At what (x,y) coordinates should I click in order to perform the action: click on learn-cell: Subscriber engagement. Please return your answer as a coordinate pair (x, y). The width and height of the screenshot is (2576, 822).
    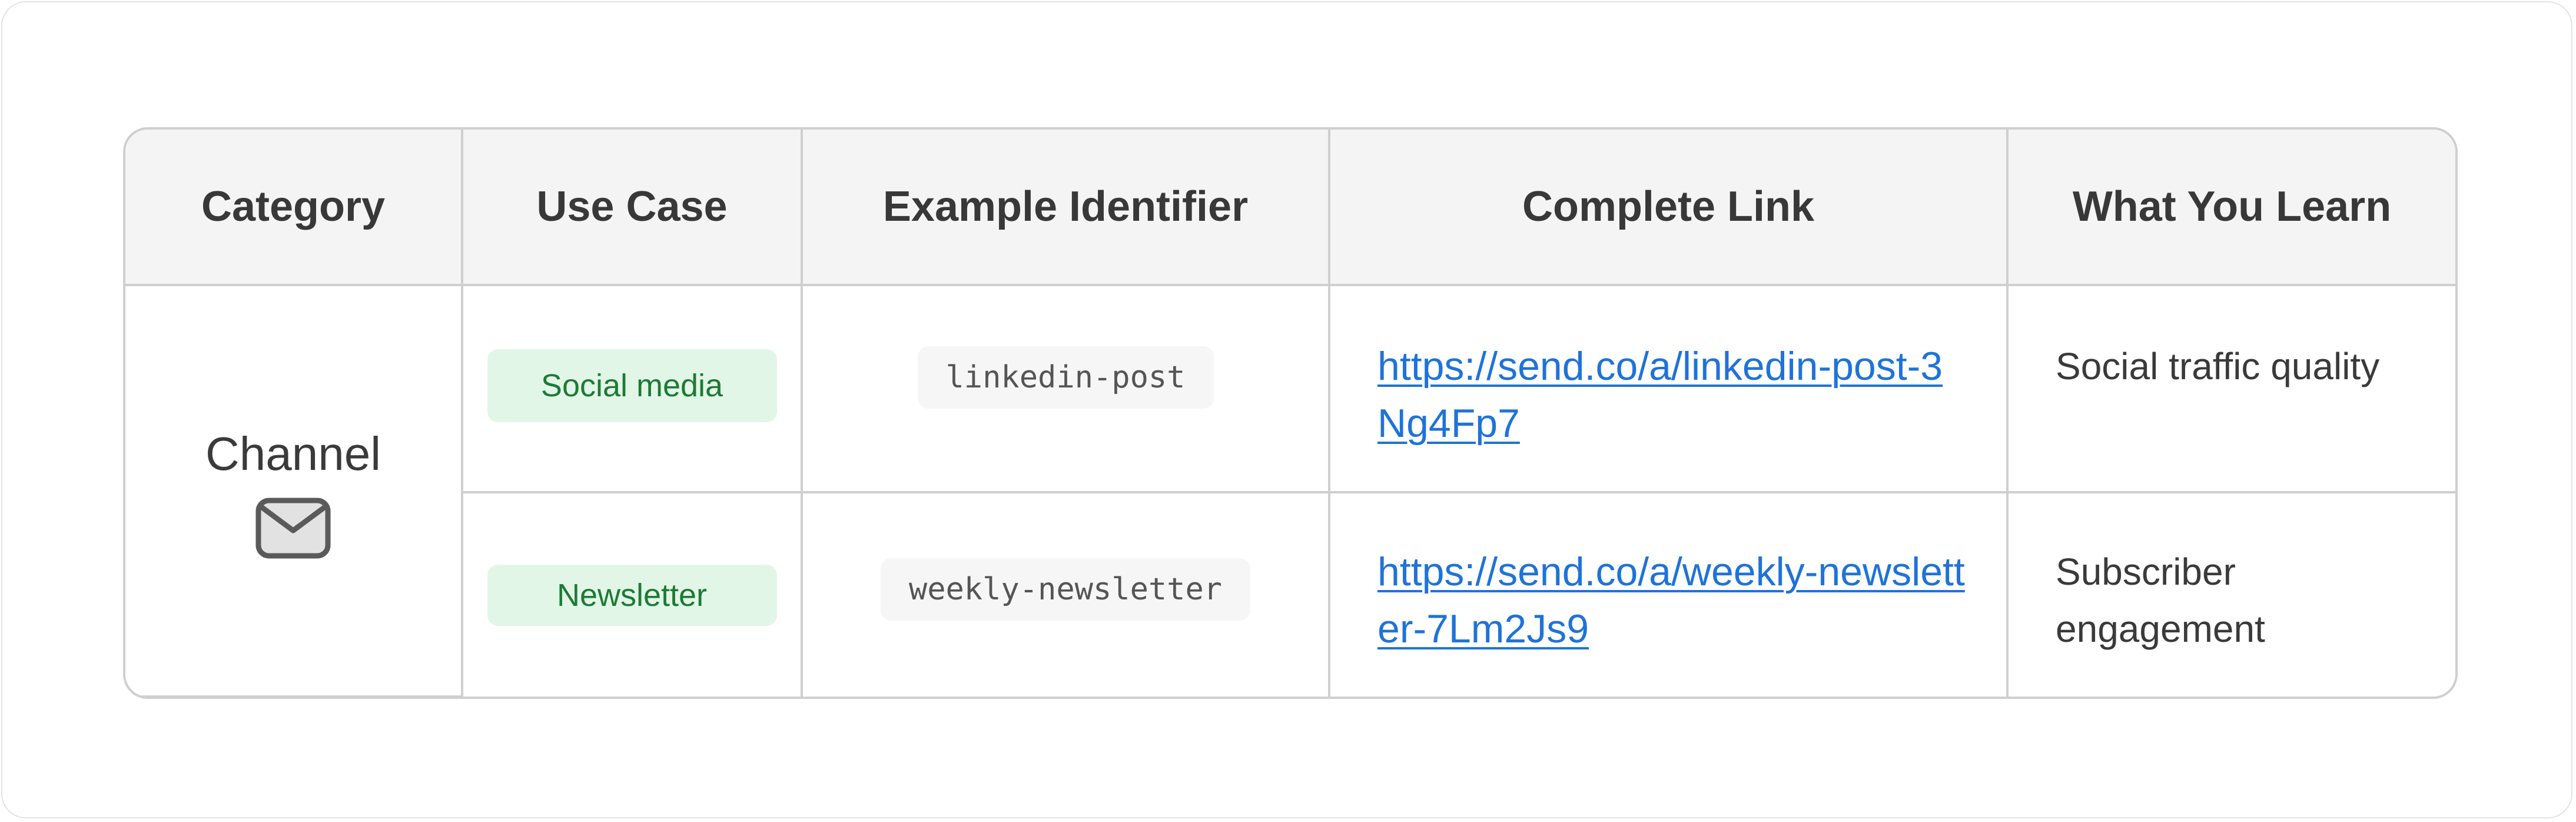
    Looking at the image, I should click on (2160, 600).